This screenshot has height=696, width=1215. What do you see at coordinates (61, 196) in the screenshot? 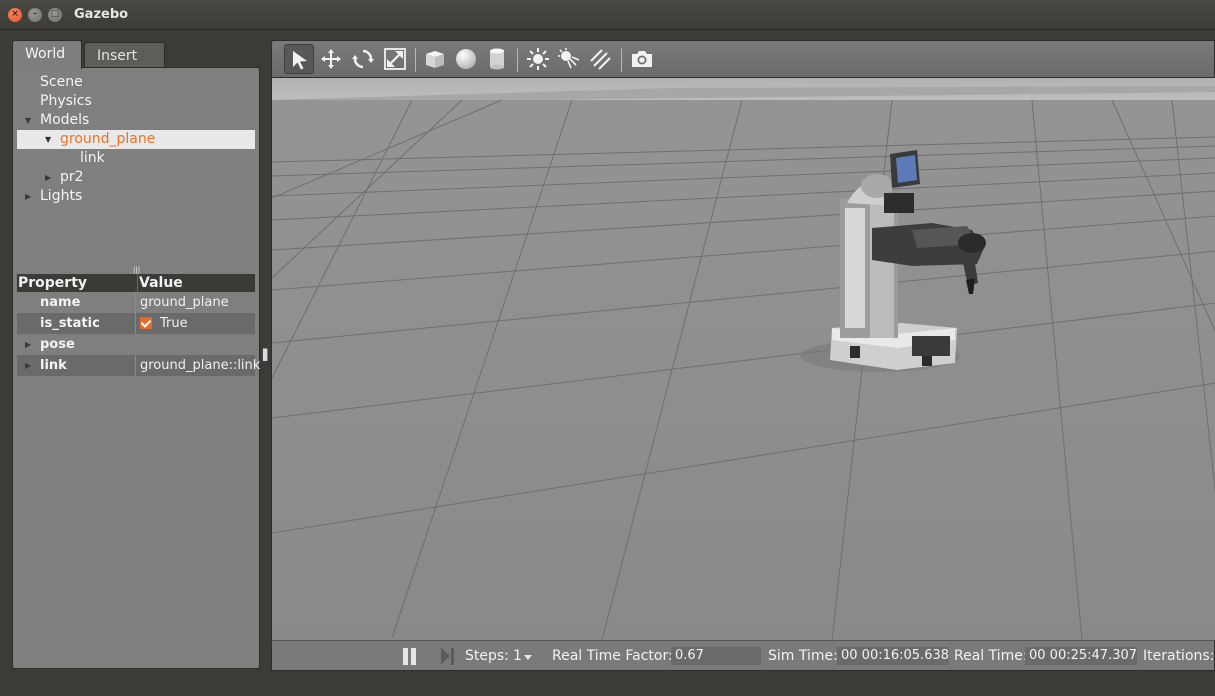
I see `tree-item-label: Lights` at bounding box center [61, 196].